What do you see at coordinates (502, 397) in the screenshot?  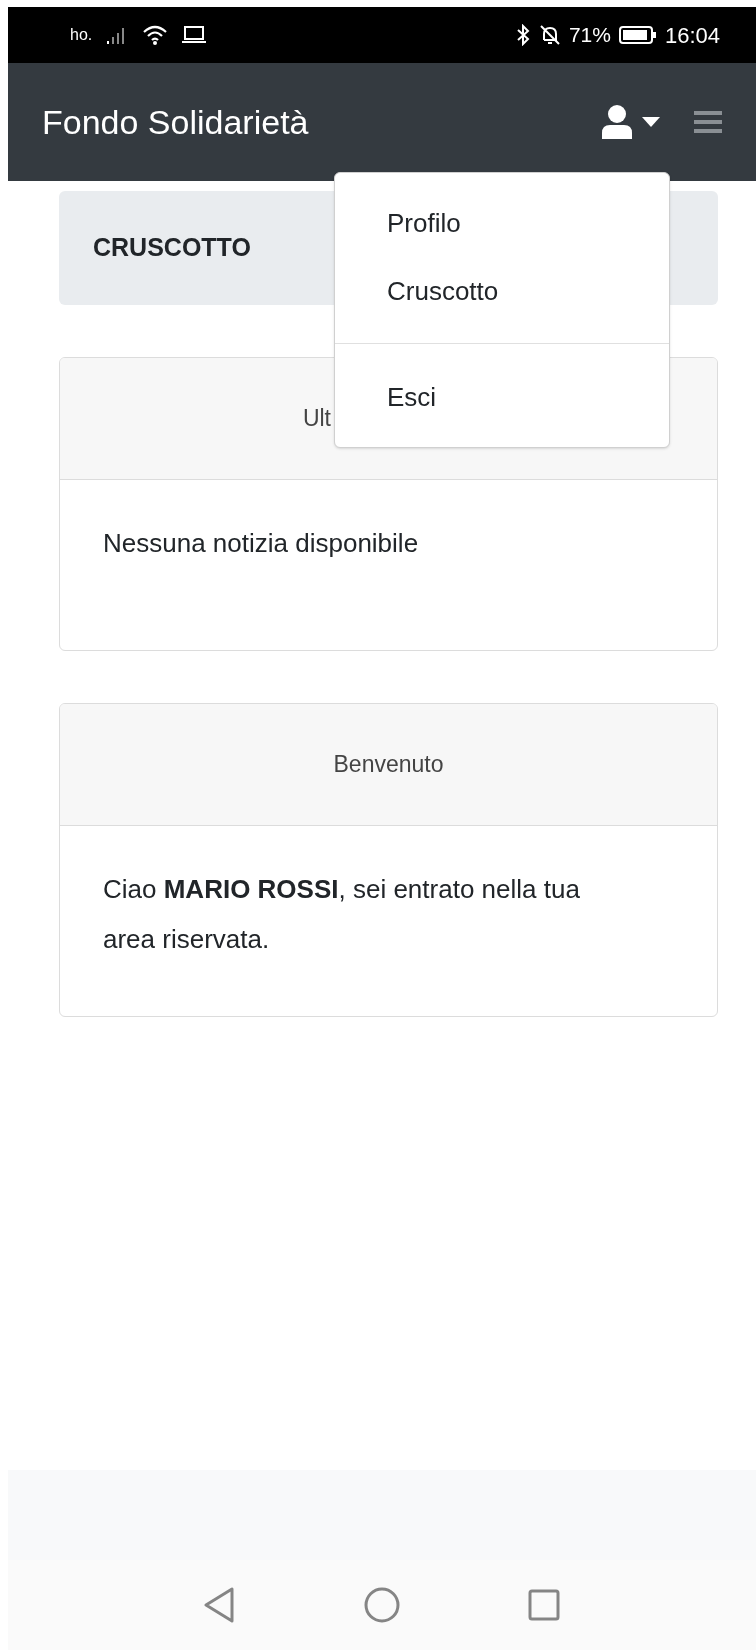 I see `dropdown-item: Esci` at bounding box center [502, 397].